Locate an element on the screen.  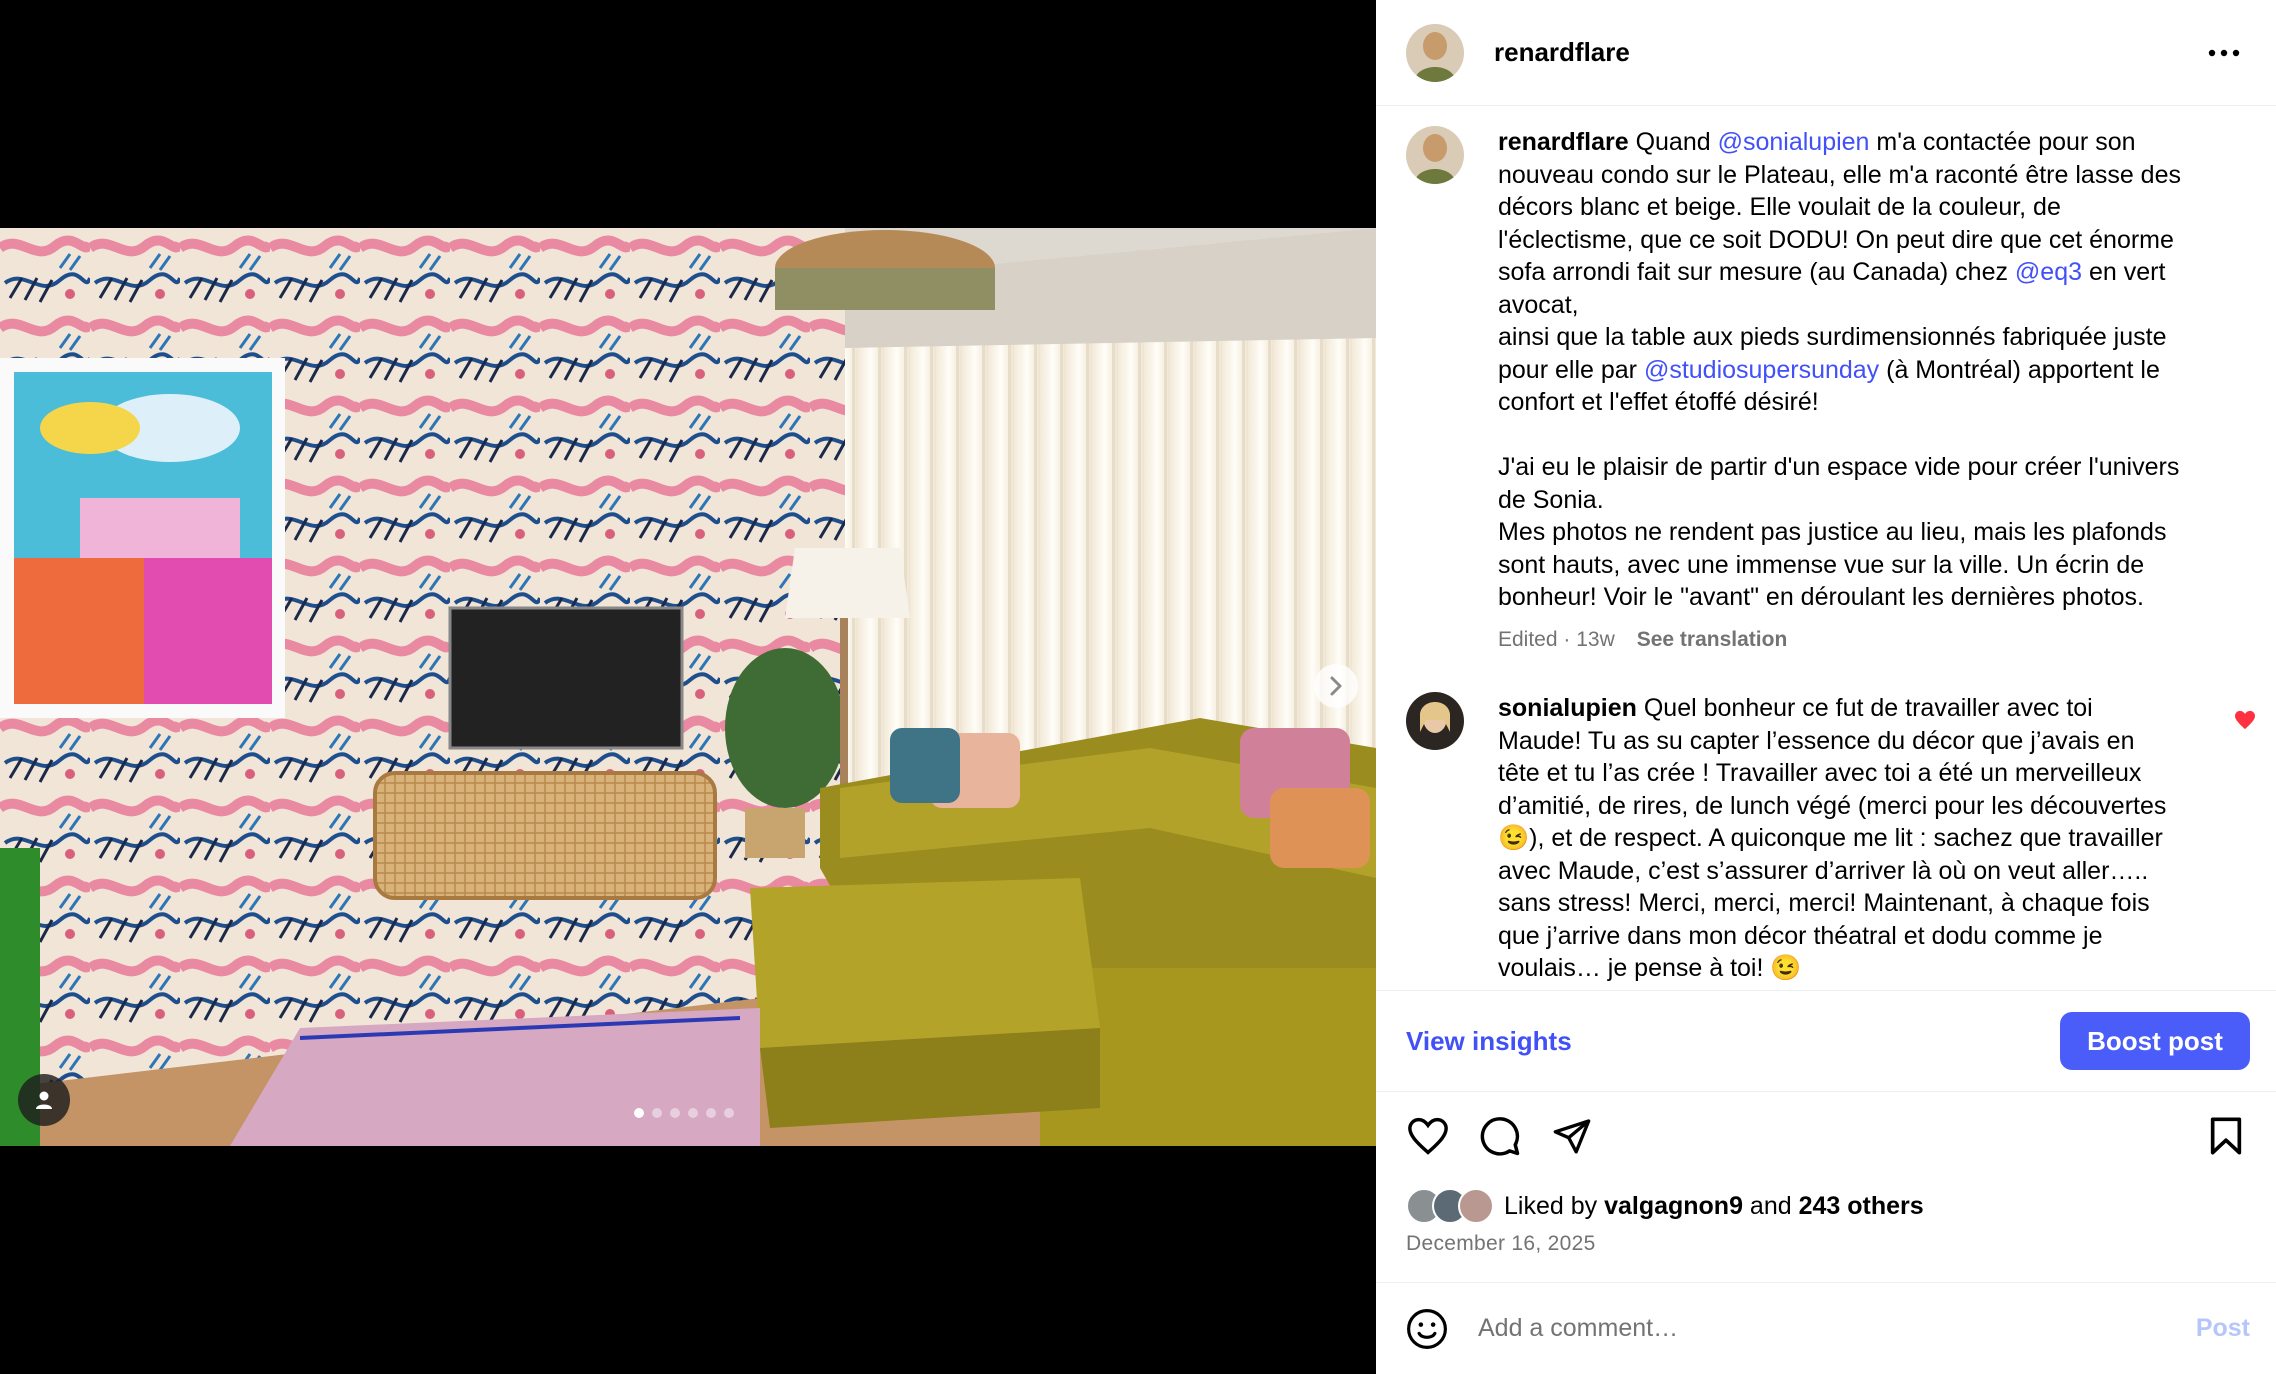
next-slide-button is located at coordinates (1336, 686).